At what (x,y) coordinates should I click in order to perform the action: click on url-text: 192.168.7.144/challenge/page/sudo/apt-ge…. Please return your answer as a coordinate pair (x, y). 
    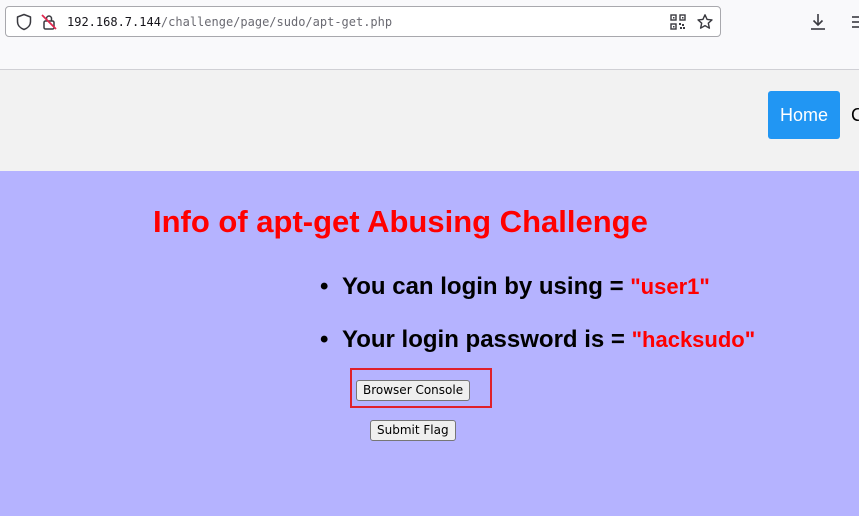
    Looking at the image, I should click on (229, 22).